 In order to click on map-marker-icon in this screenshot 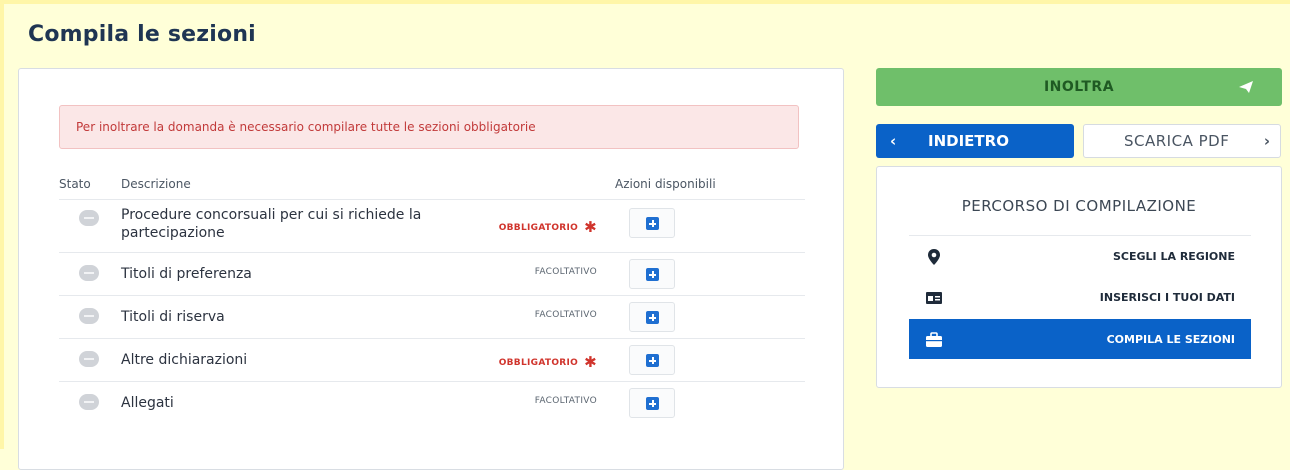, I will do `click(934, 257)`.